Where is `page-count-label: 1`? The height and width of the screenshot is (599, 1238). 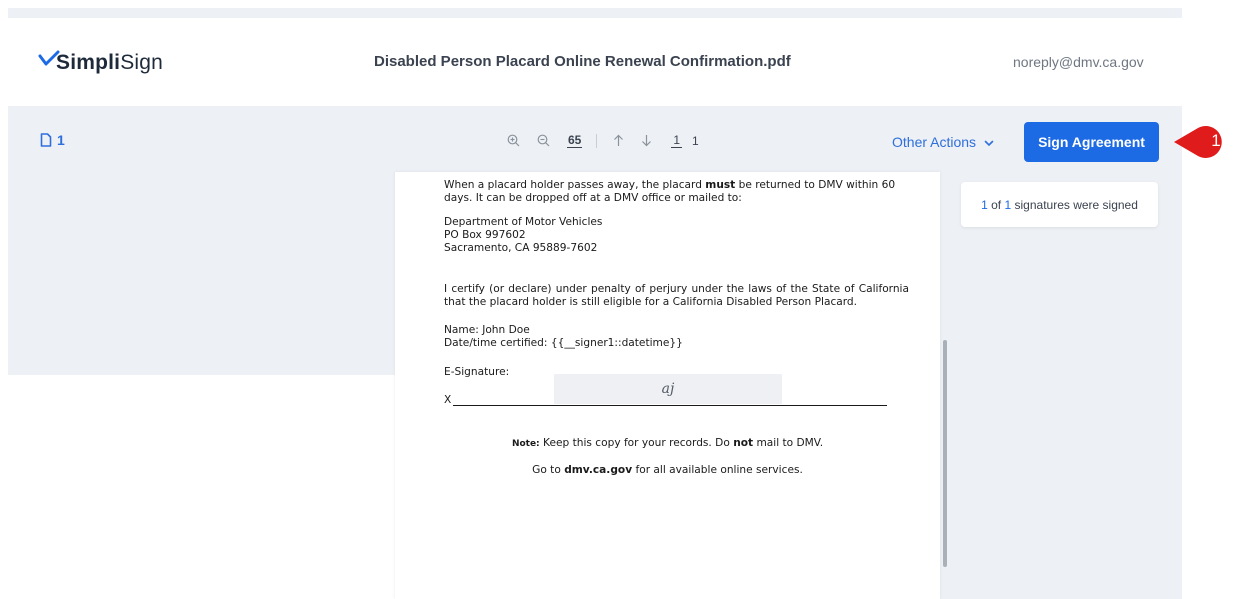
page-count-label: 1 is located at coordinates (61, 140).